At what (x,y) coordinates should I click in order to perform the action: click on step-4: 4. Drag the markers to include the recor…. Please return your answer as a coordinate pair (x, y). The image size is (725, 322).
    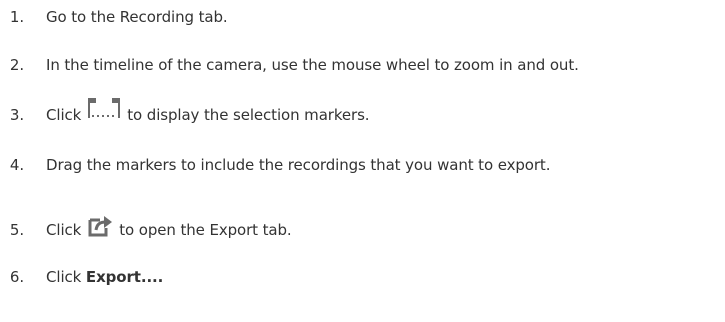
    Looking at the image, I should click on (275, 165).